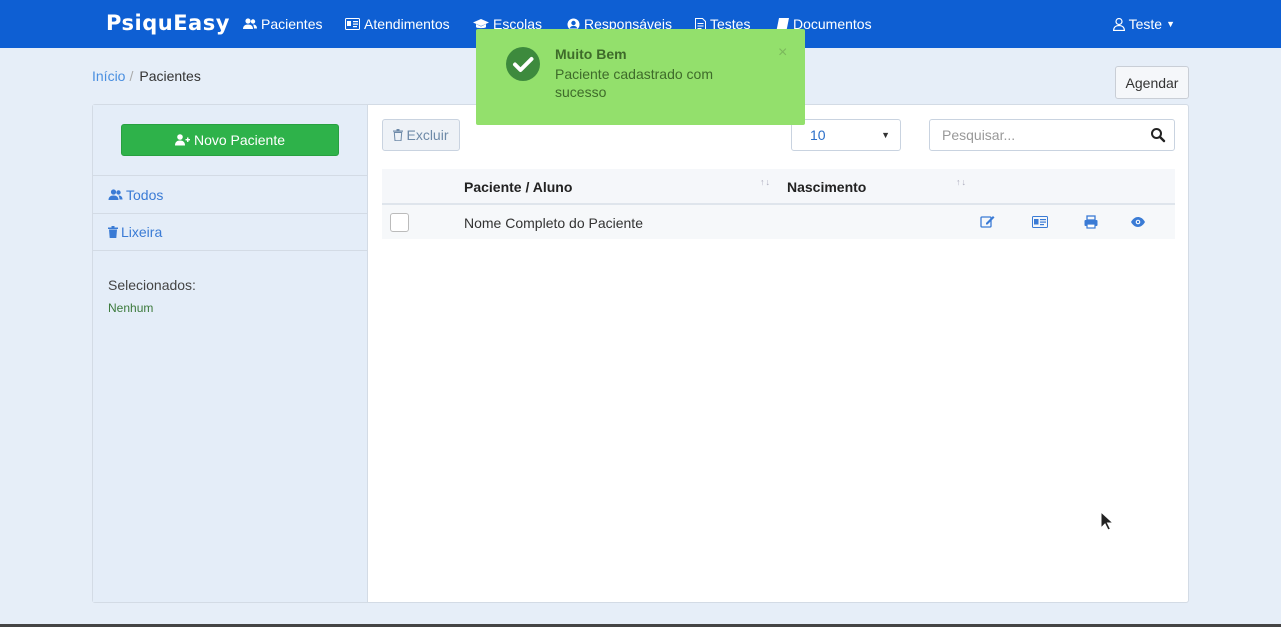 The width and height of the screenshot is (1281, 627). What do you see at coordinates (778, 222) in the screenshot?
I see `table-row: Nome Completo do Paciente` at bounding box center [778, 222].